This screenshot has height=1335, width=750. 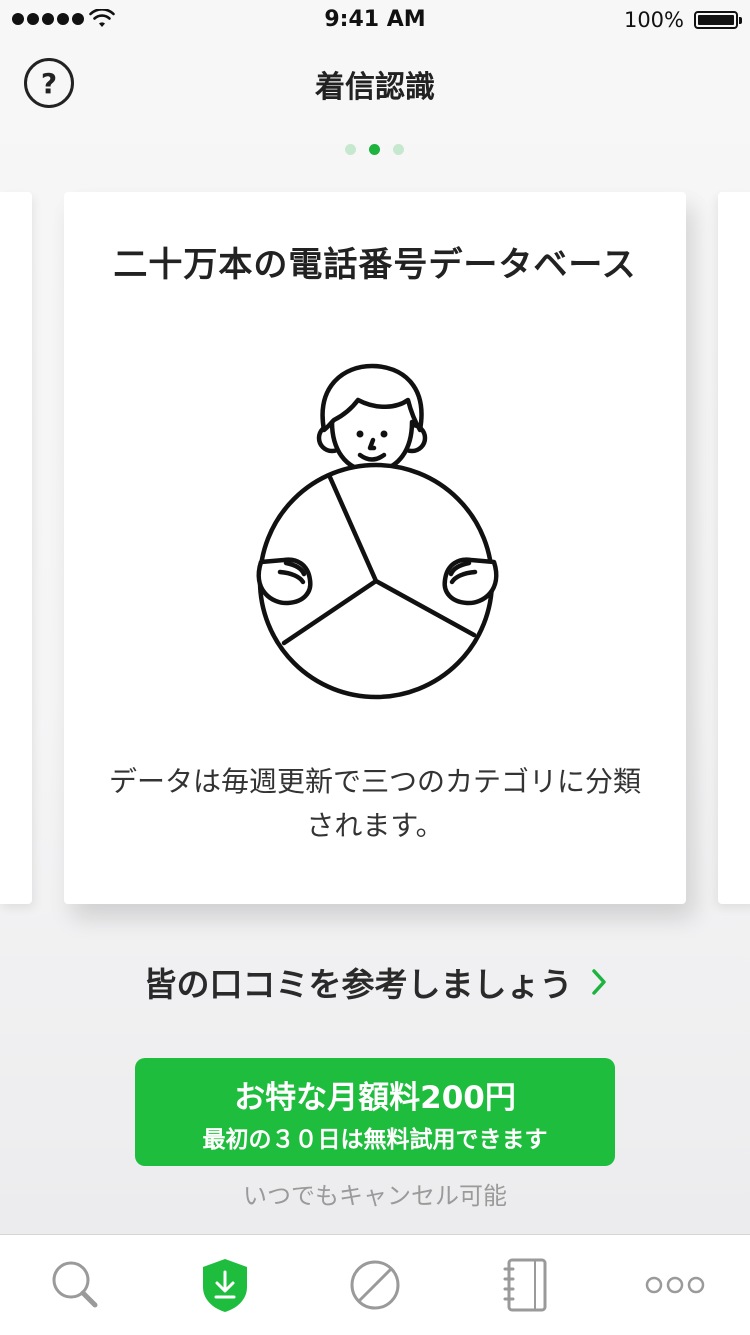 I want to click on subscribe-button-trial: 最初の３０日は無料試用できます, so click(x=375, y=1140).